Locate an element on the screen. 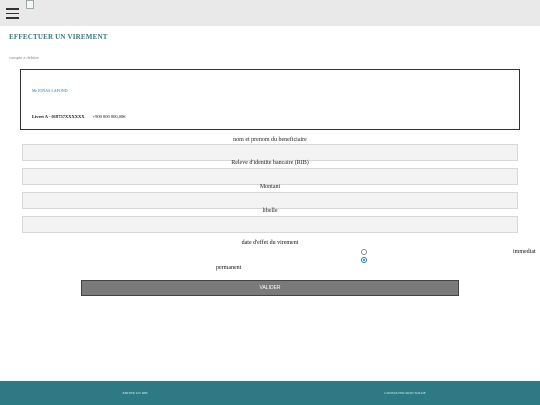 This screenshot has width=540, height=405. option-permanent-label: permanent is located at coordinates (229, 268).